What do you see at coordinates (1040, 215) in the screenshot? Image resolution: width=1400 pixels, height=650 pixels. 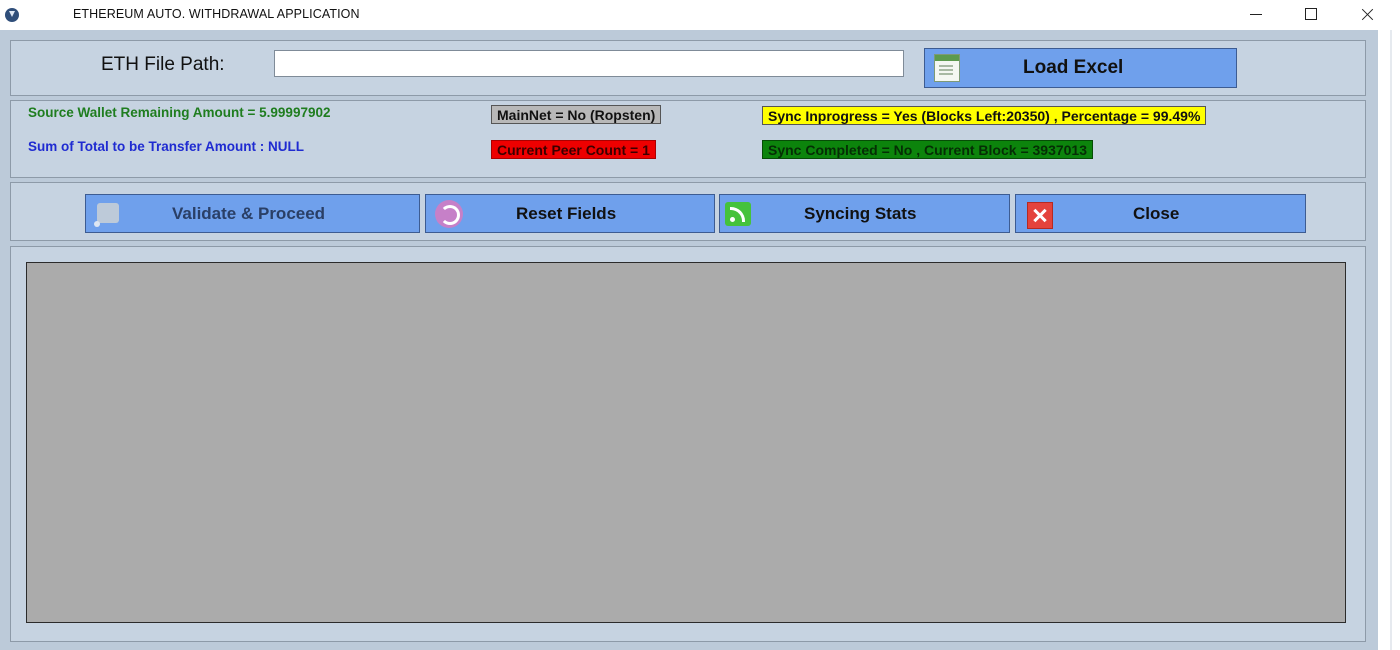 I see `close-icon` at bounding box center [1040, 215].